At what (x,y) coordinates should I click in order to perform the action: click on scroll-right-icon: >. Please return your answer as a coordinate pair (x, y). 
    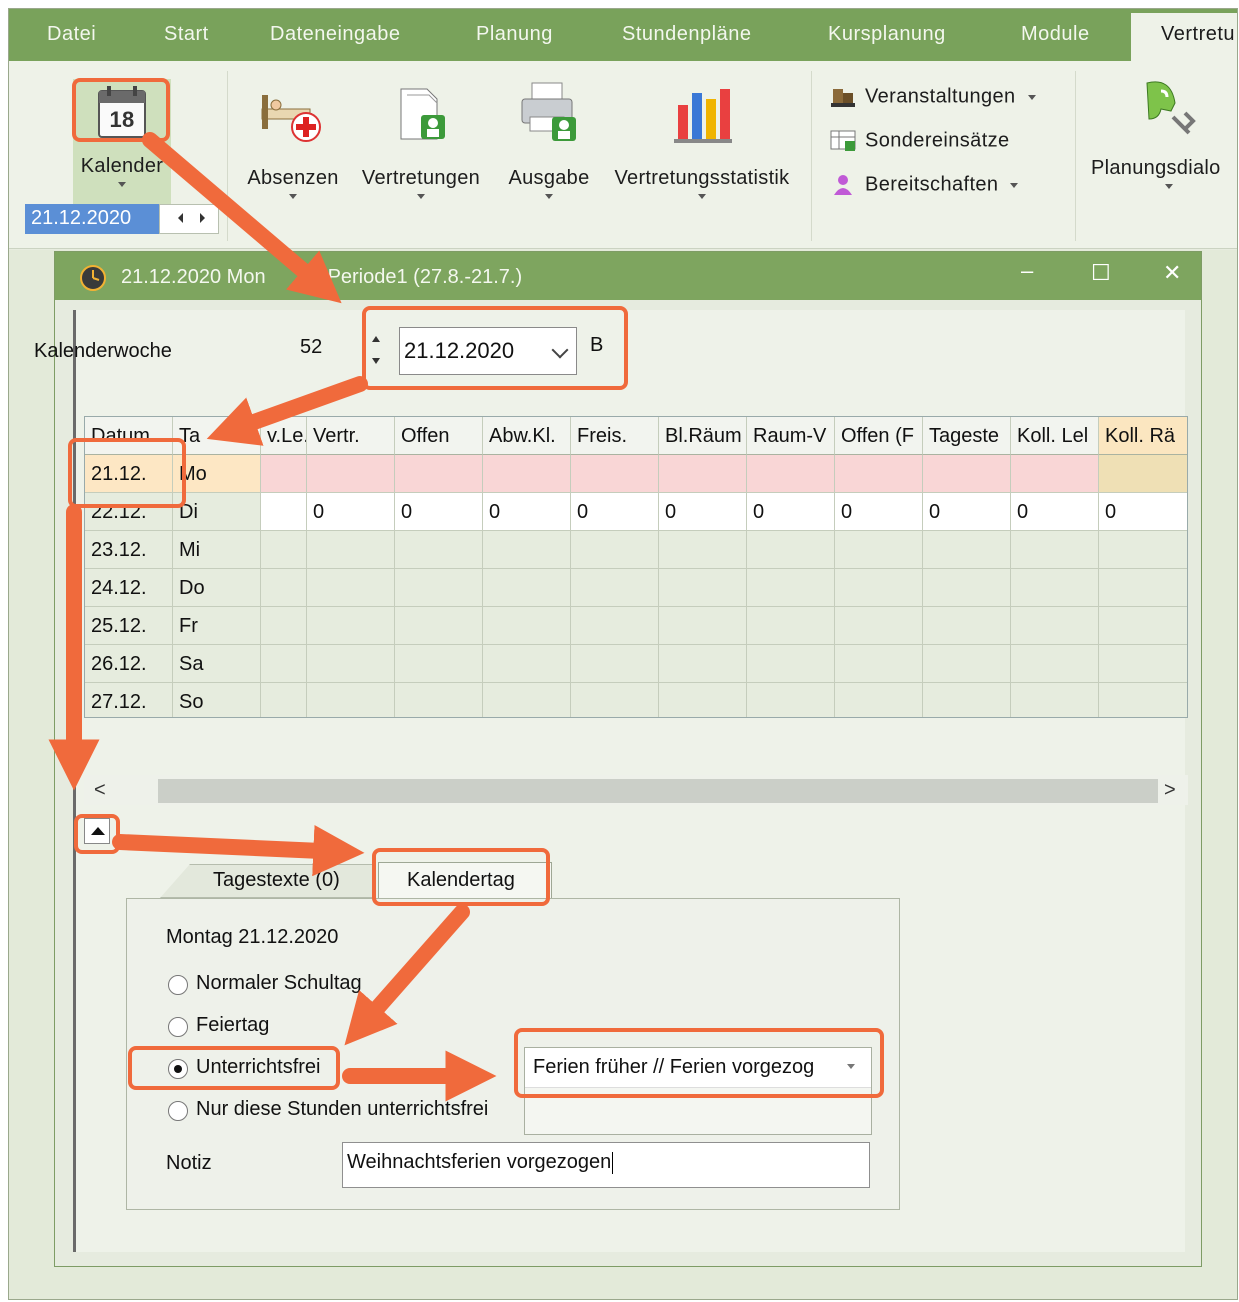
    Looking at the image, I should click on (1170, 790).